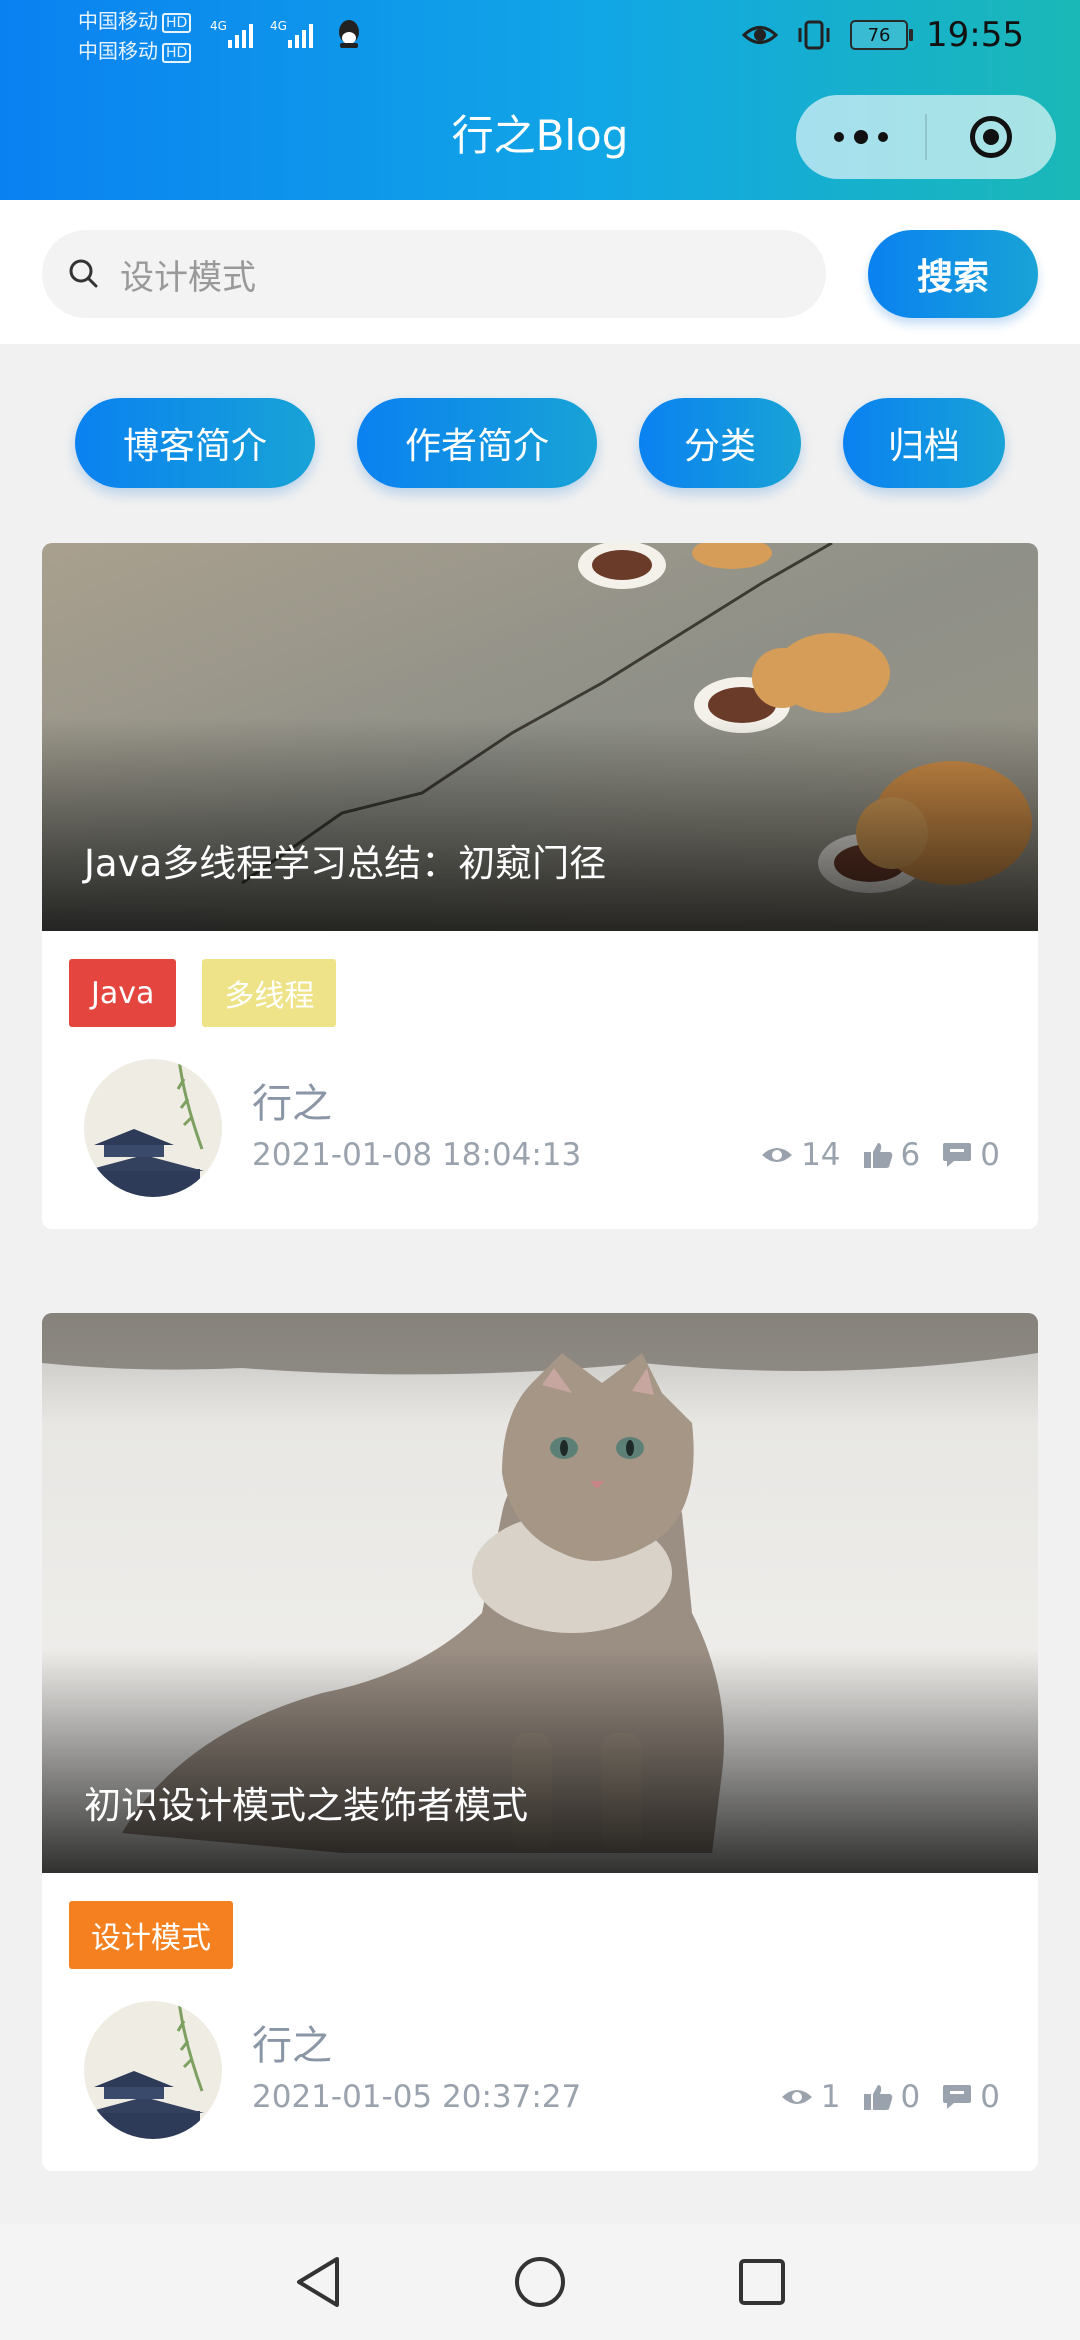 The height and width of the screenshot is (2340, 1080). What do you see at coordinates (477, 443) in the screenshot?
I see `nav-author-intro: 作者简介` at bounding box center [477, 443].